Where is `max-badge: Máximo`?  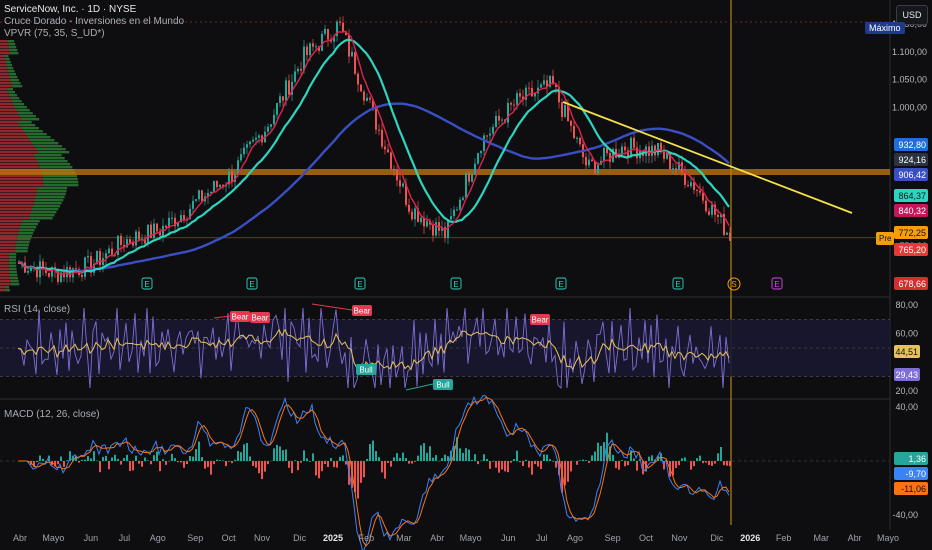
max-badge: Máximo is located at coordinates (885, 28).